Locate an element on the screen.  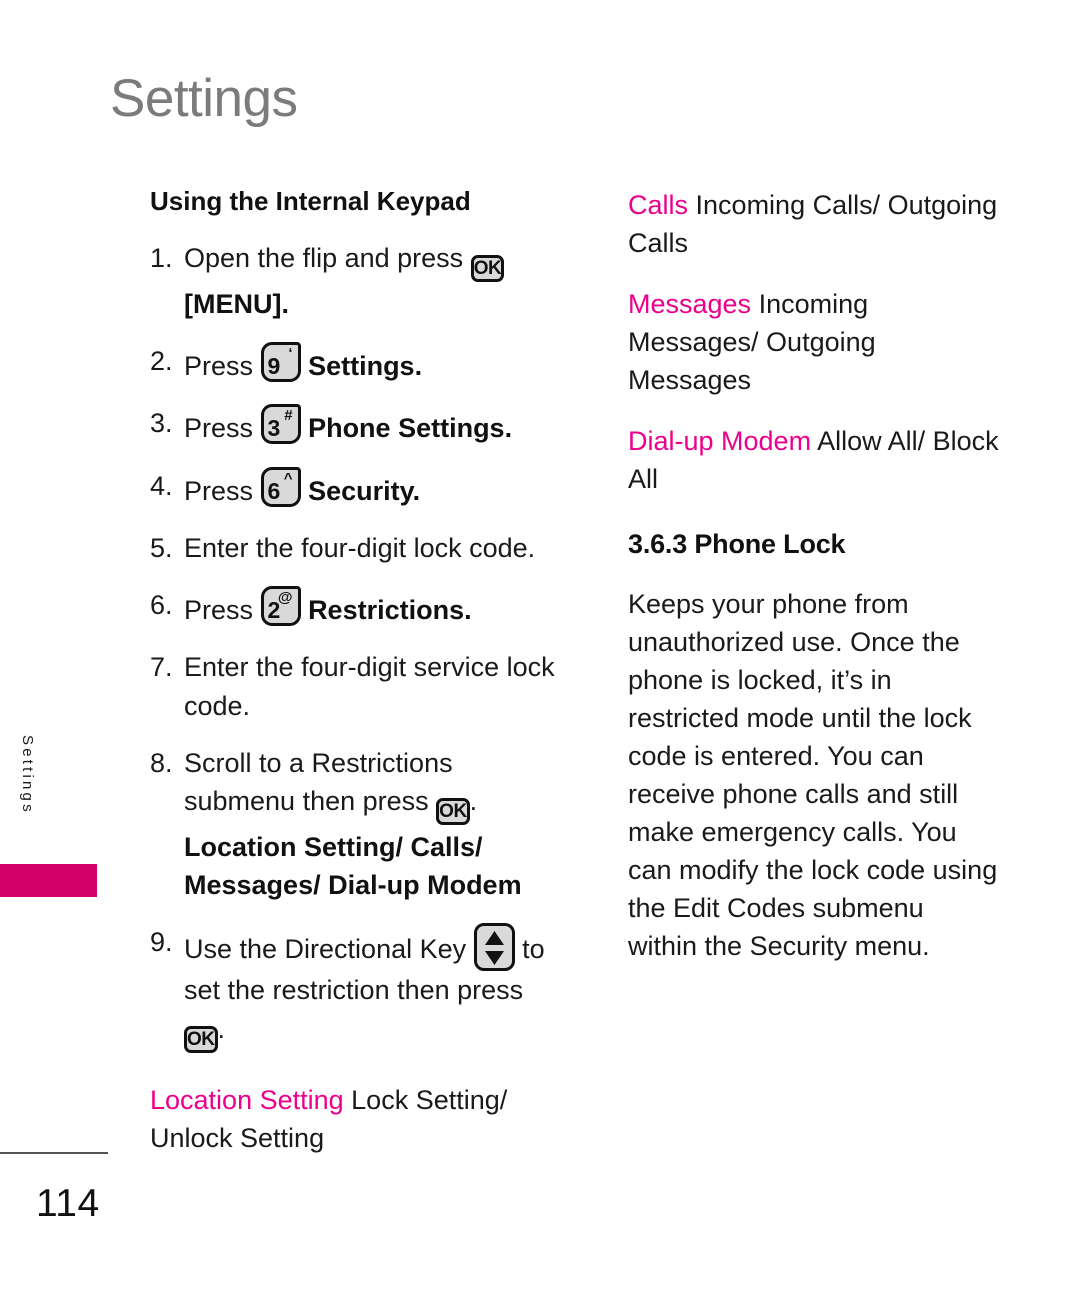
number-key-3-icon: 3 # is located at coordinates (280, 424).